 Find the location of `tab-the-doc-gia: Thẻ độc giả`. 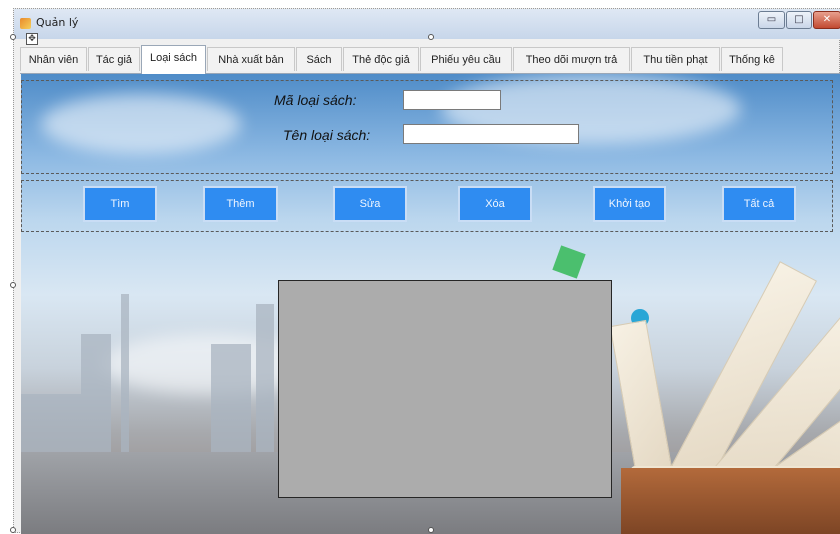

tab-the-doc-gia: Thẻ độc giả is located at coordinates (381, 59).